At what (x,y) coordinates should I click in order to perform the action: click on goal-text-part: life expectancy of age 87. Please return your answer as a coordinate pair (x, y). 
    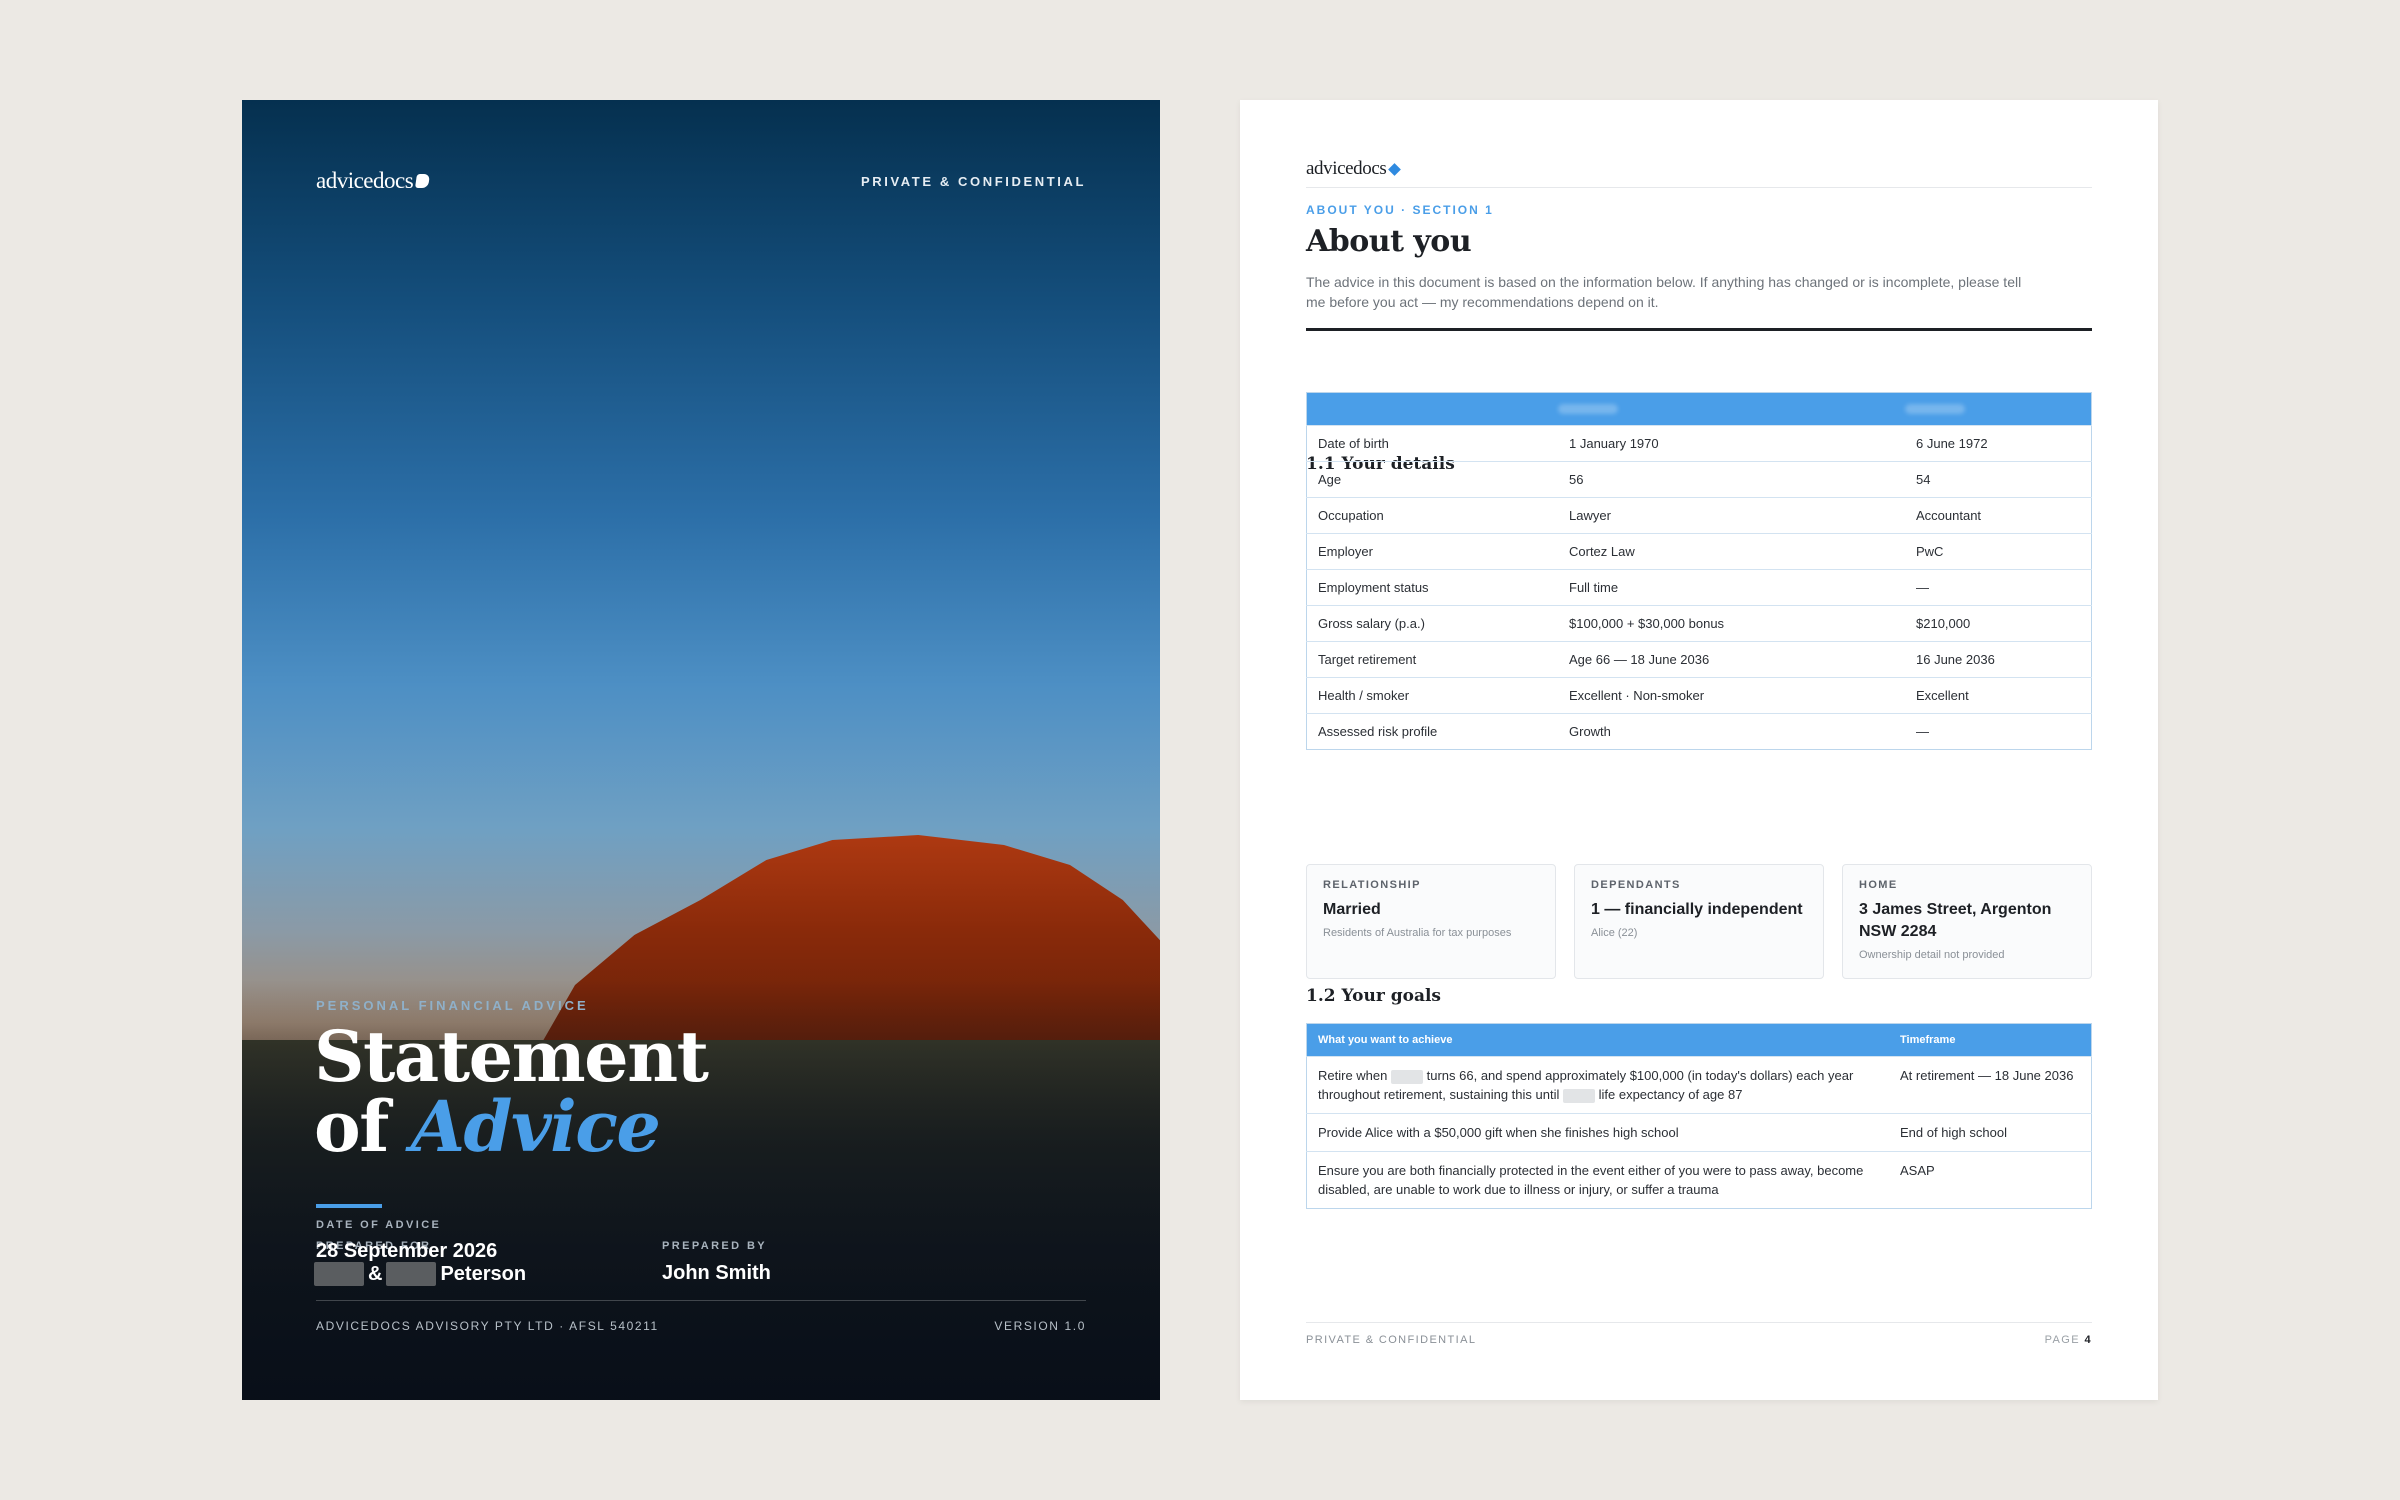
    Looking at the image, I should click on (1670, 1094).